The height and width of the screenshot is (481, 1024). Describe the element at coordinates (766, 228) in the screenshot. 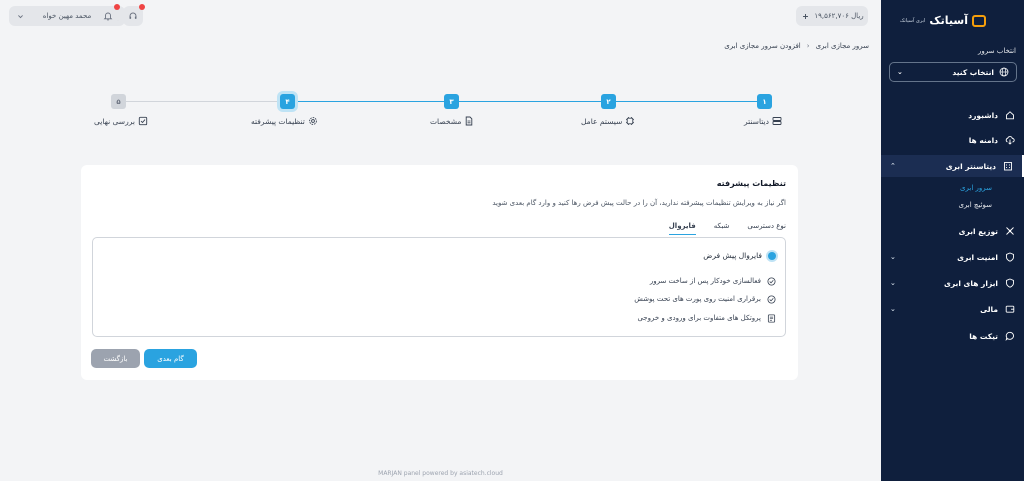

I see `tab-access-type: نوع دسترسی` at that location.